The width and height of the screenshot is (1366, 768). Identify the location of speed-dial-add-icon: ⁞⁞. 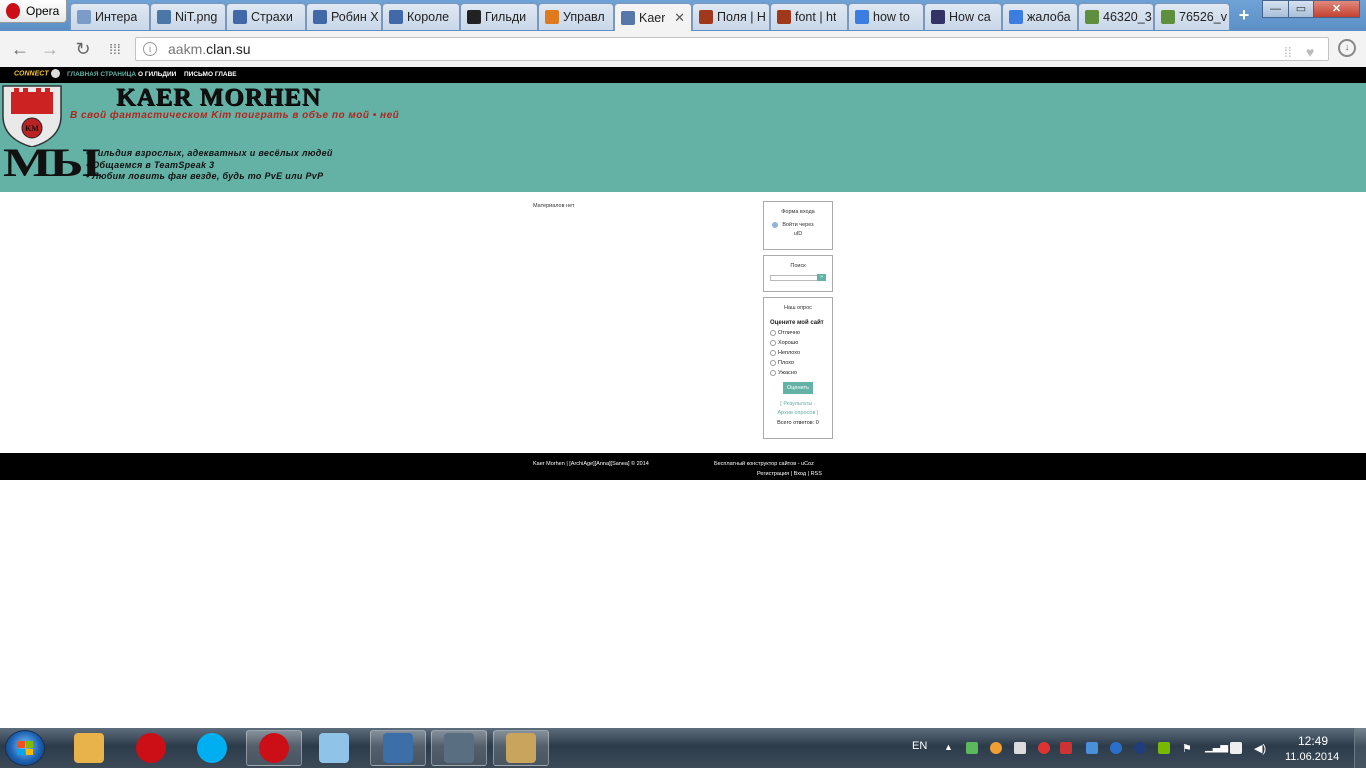
(1288, 52).